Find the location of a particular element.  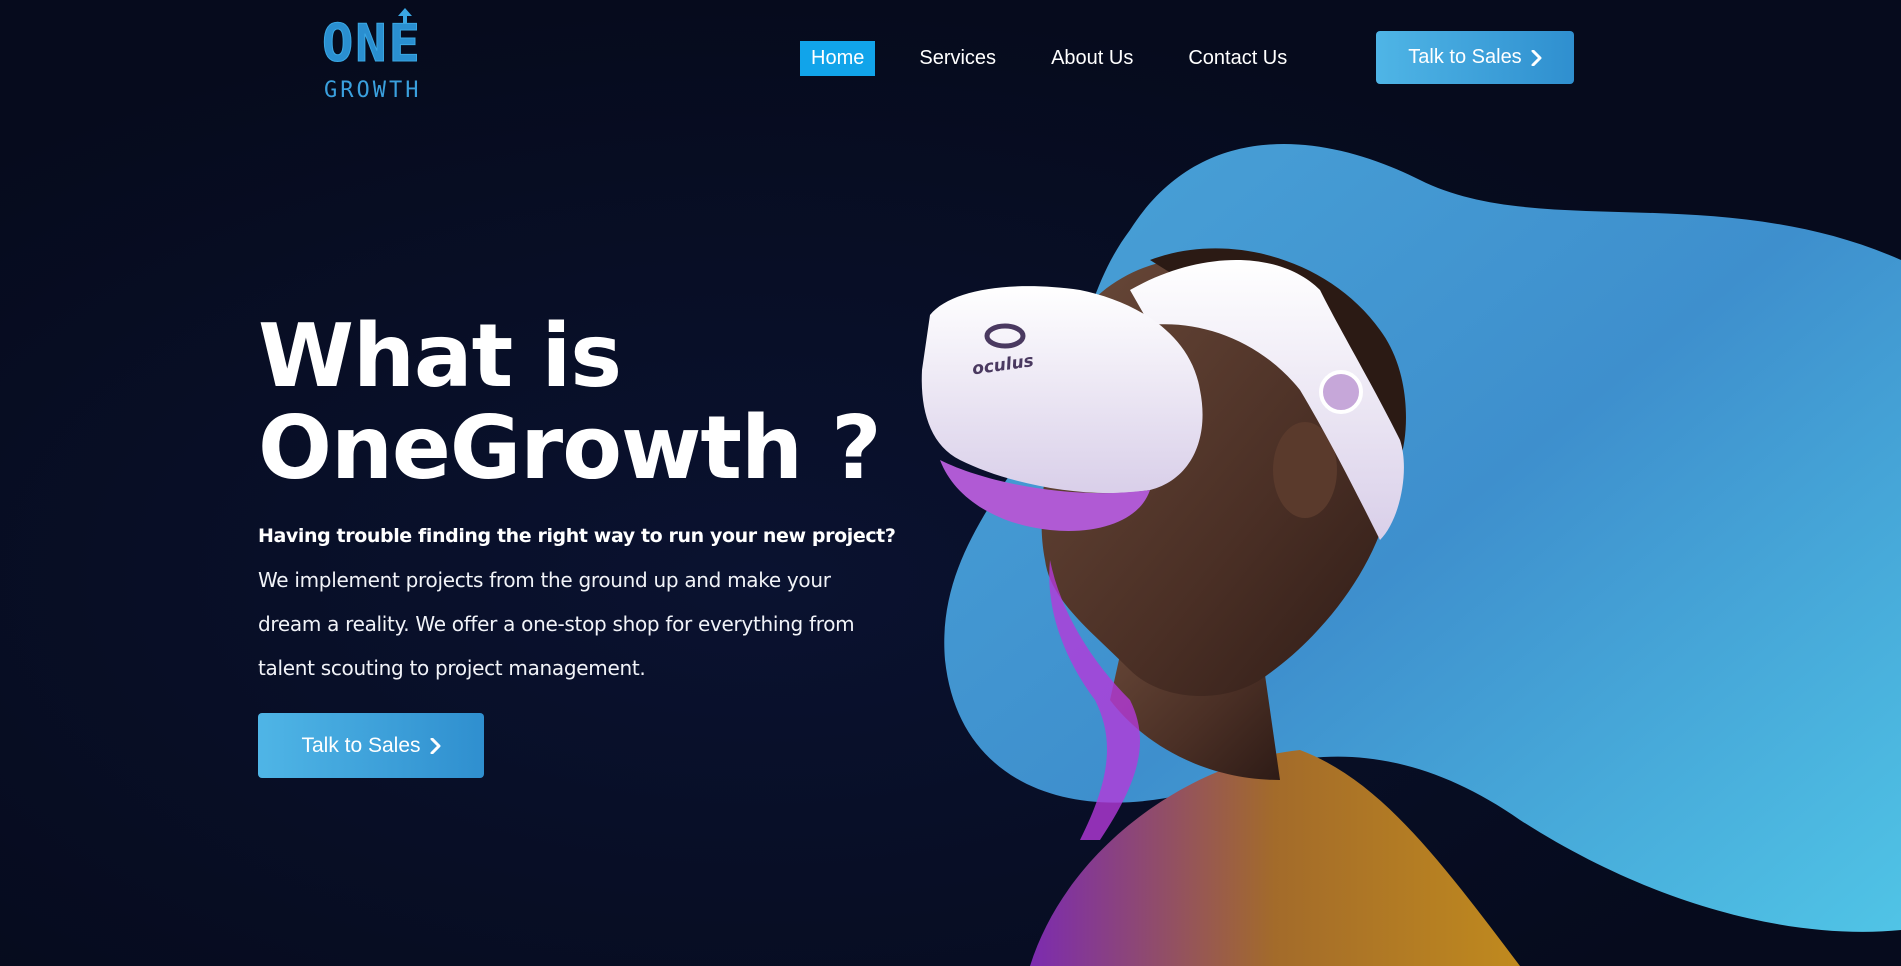

headset-hinge is located at coordinates (1341, 392).